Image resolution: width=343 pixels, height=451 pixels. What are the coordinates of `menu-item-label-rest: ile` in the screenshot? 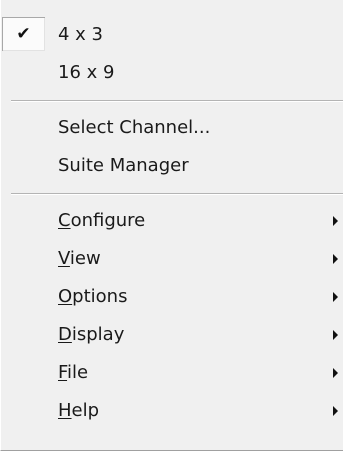 It's located at (78, 372).